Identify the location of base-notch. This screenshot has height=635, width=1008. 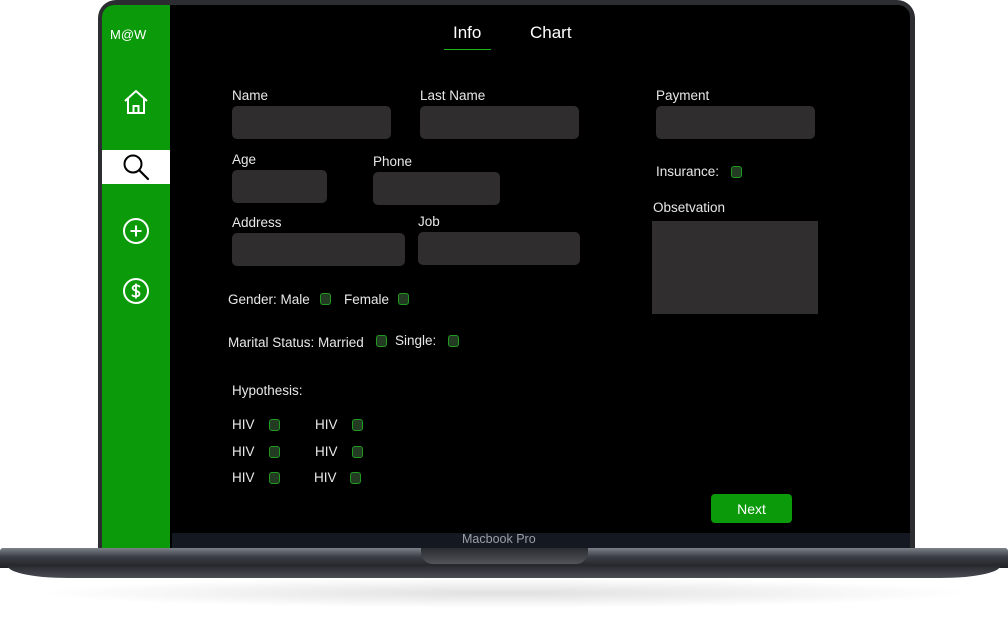
(504, 556).